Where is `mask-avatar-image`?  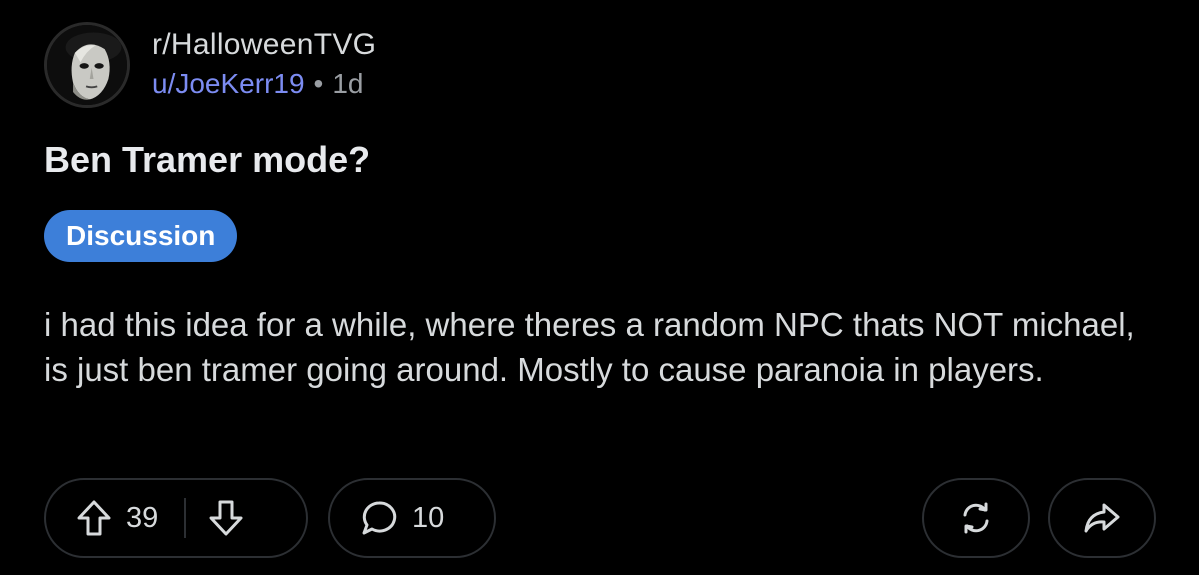
mask-avatar-image is located at coordinates (87, 65).